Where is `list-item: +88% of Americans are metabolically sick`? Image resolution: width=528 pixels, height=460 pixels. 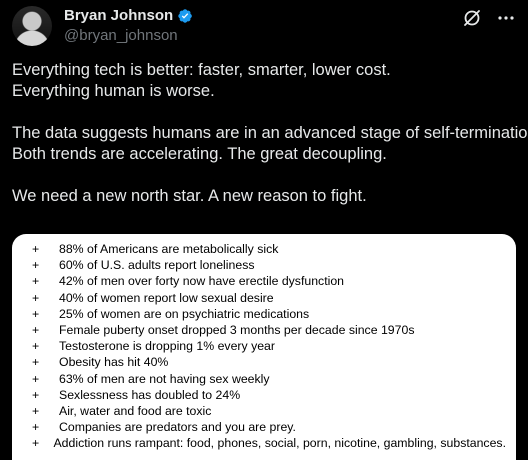
list-item: +88% of Americans are metabolically sick is located at coordinates (155, 249).